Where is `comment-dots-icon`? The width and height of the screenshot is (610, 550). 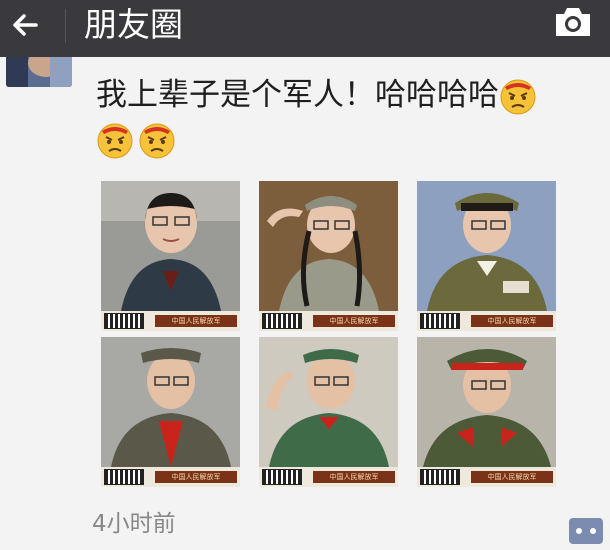 comment-dots-icon is located at coordinates (586, 531).